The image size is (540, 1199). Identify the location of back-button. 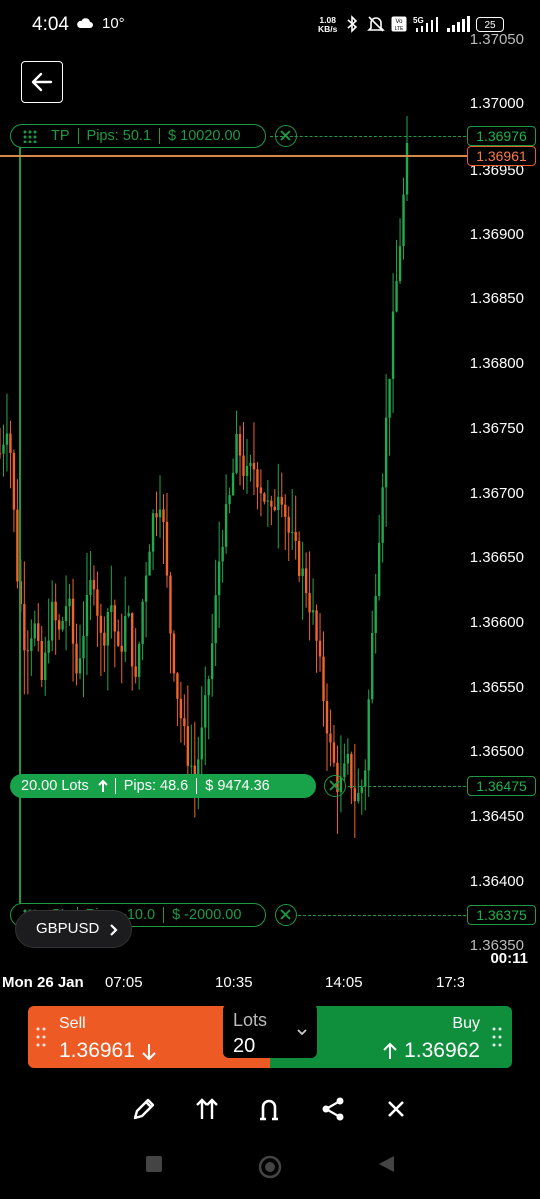
(42, 82).